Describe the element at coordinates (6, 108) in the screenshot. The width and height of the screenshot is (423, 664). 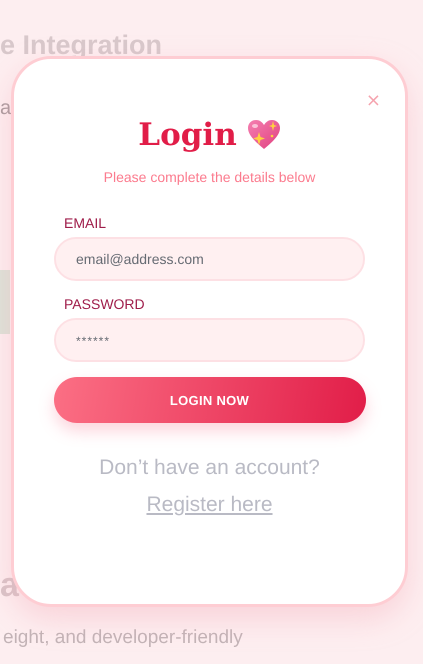
I see `body-text: a` at that location.